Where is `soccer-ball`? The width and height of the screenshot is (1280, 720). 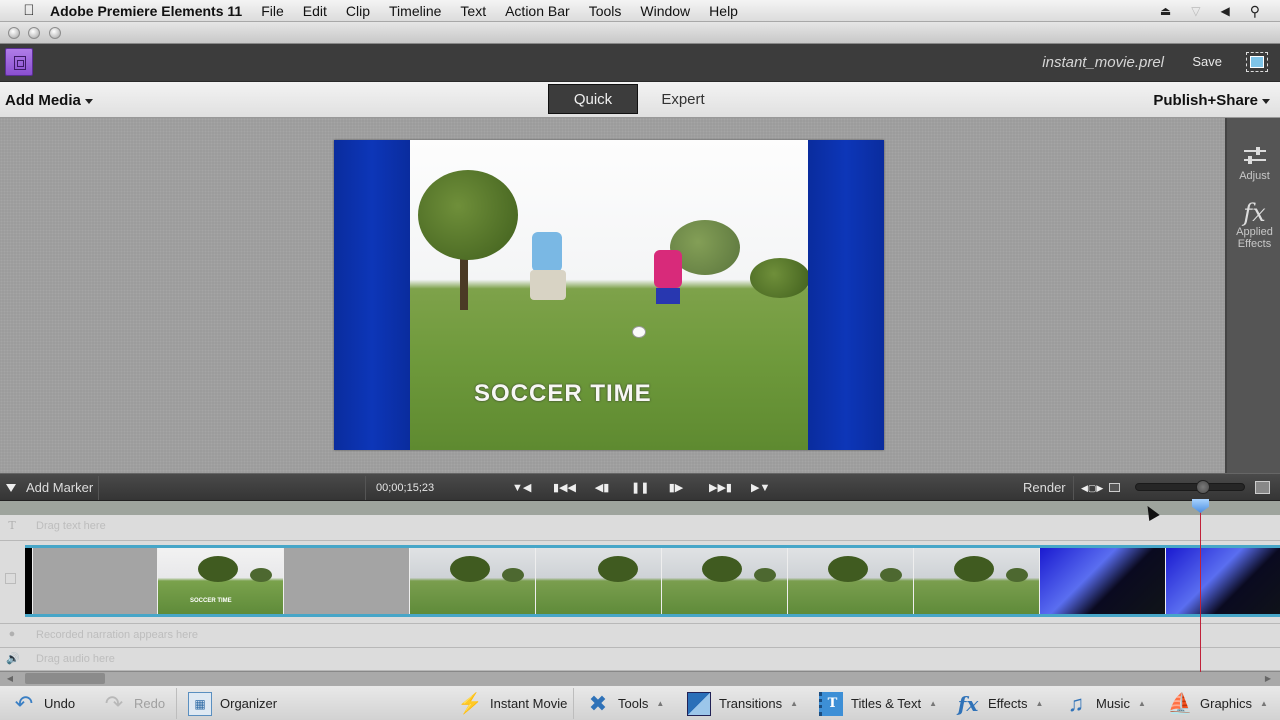
soccer-ball is located at coordinates (639, 332).